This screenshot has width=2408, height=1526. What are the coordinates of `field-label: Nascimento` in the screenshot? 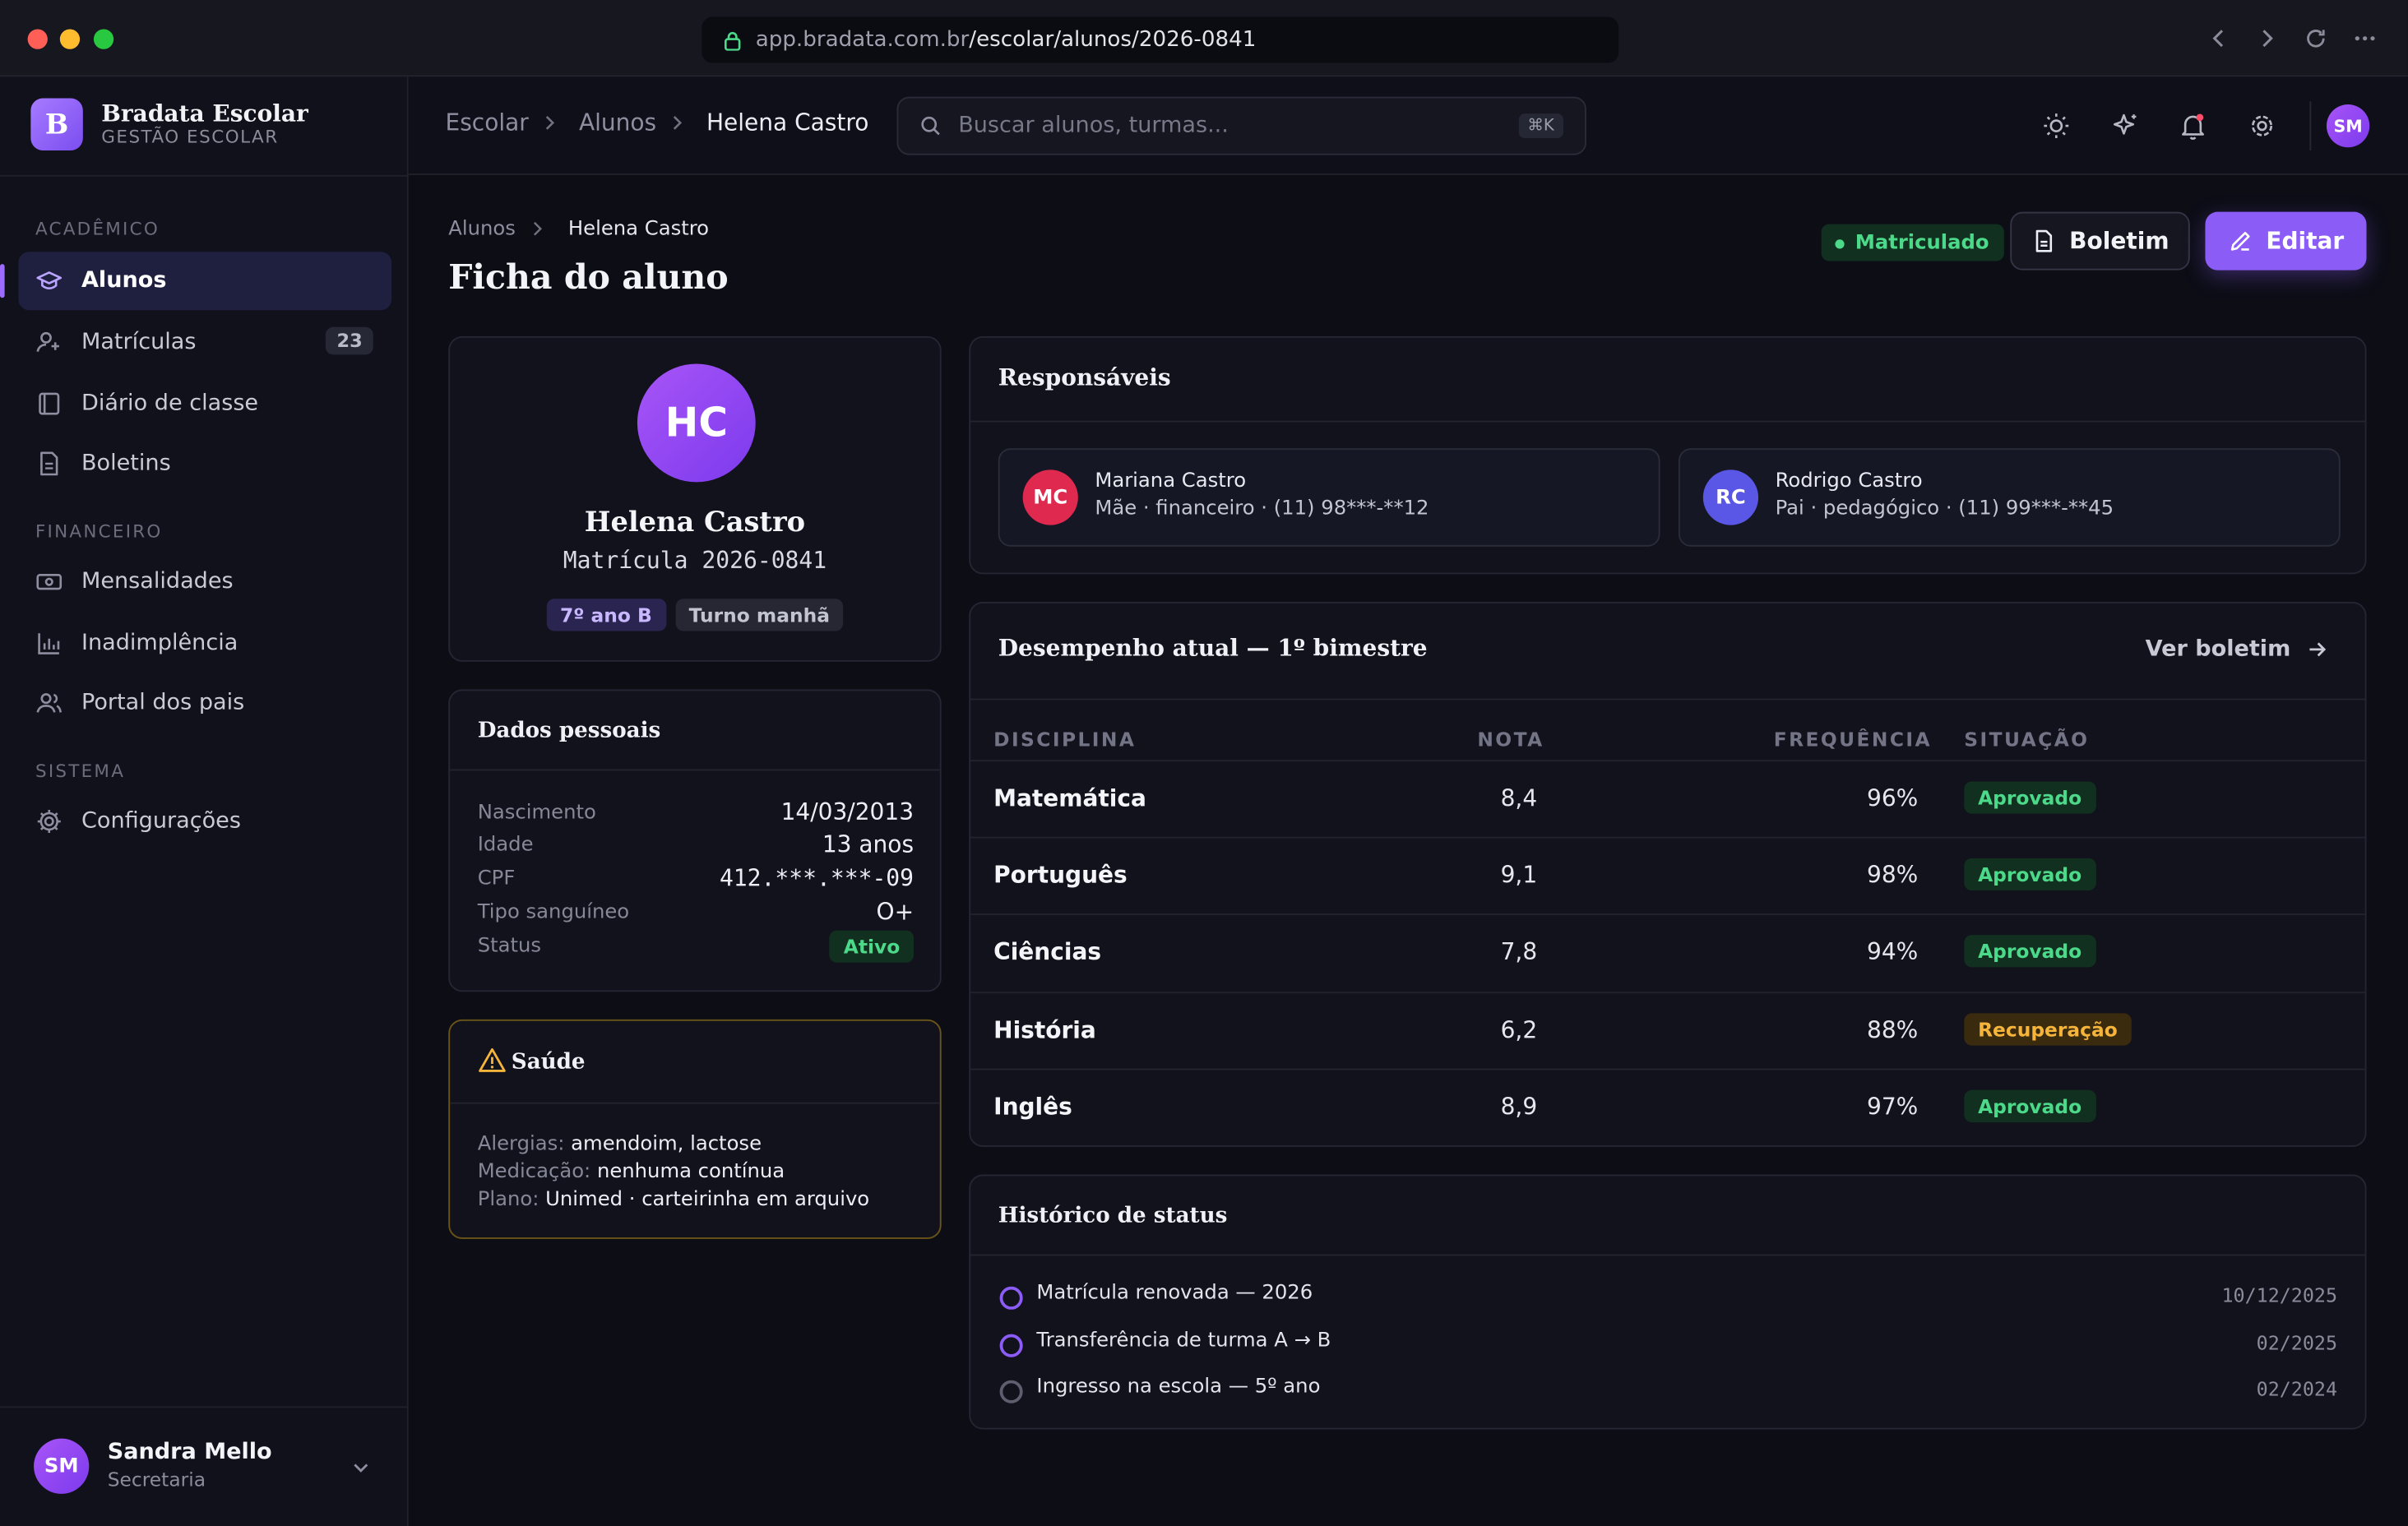 It's located at (536, 813).